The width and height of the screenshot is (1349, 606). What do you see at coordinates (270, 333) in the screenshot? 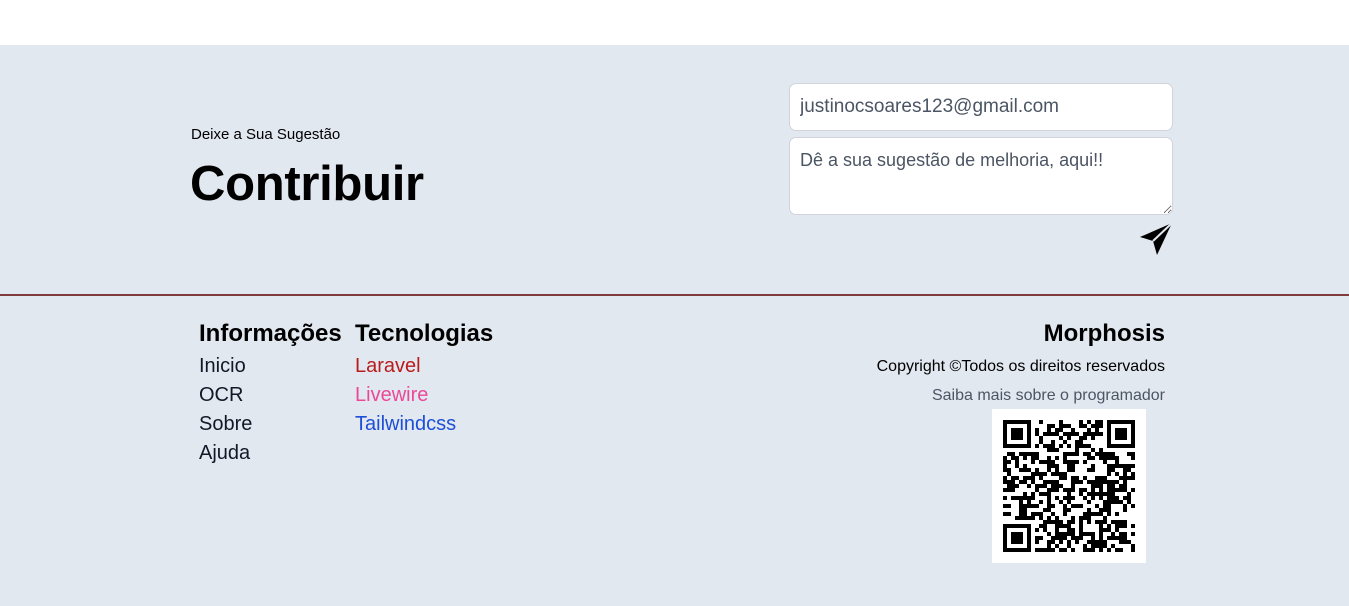
I see `info-heading: Informações` at bounding box center [270, 333].